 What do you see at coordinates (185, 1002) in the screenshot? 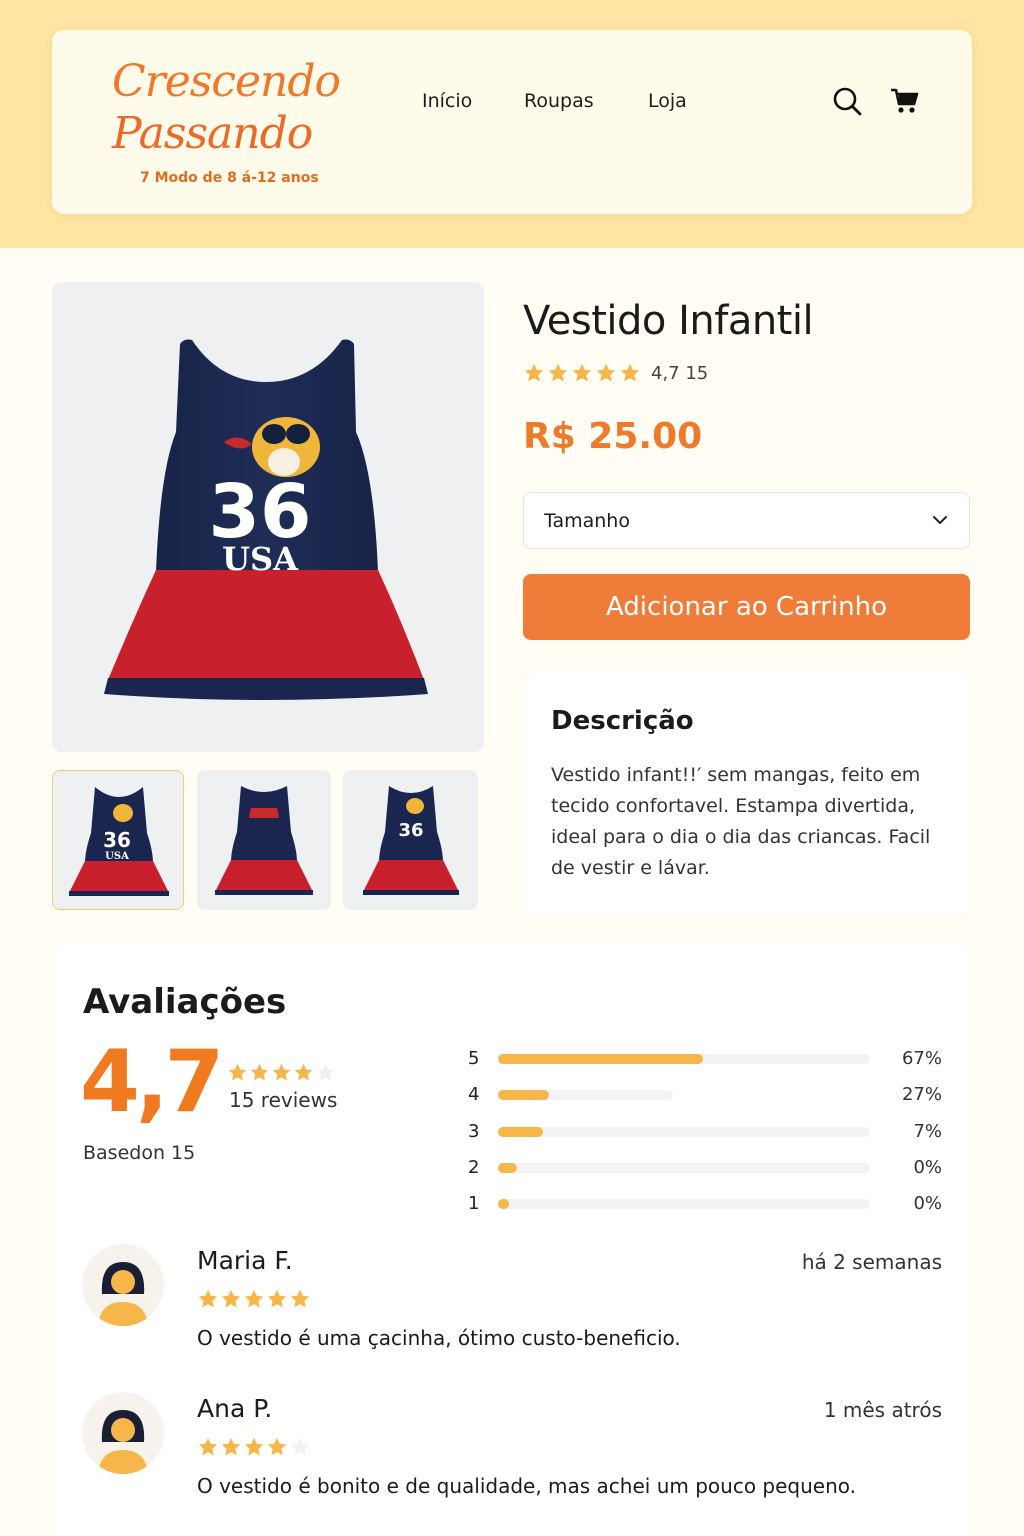
I see `reviews-title: Avaliações` at bounding box center [185, 1002].